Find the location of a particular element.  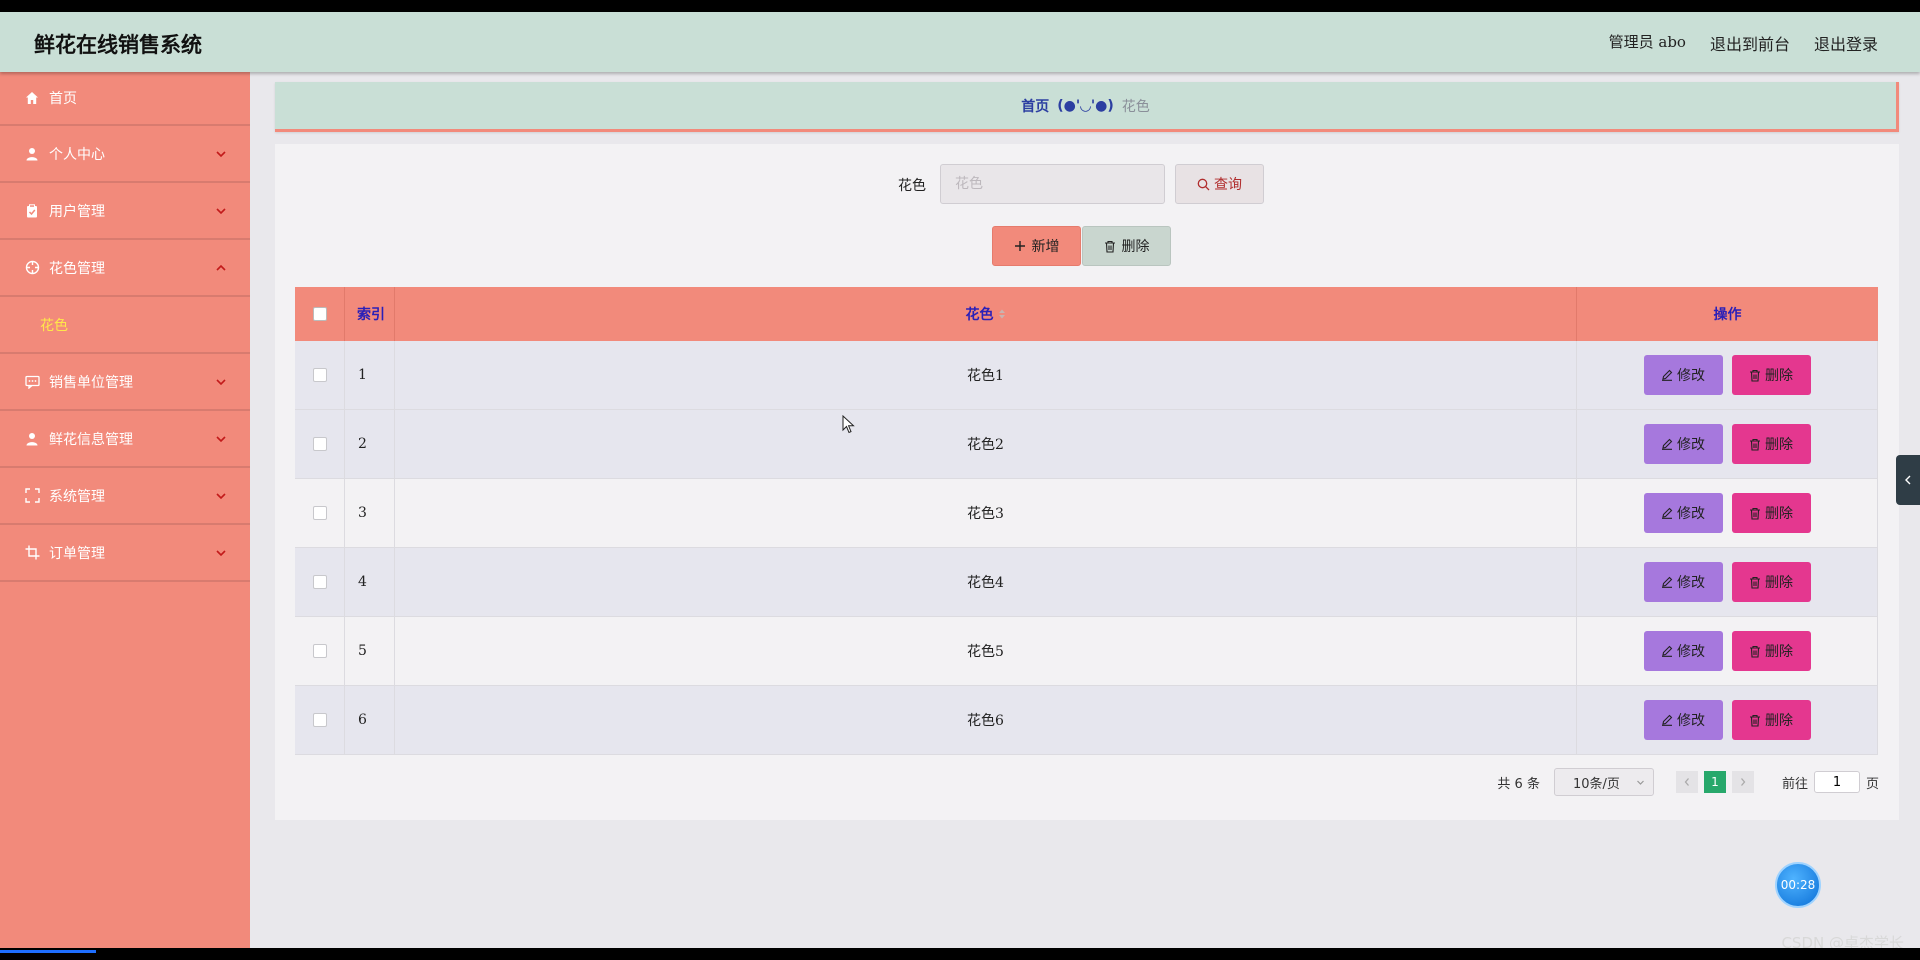

column-header-flower-color: 花色 is located at coordinates (986, 314).